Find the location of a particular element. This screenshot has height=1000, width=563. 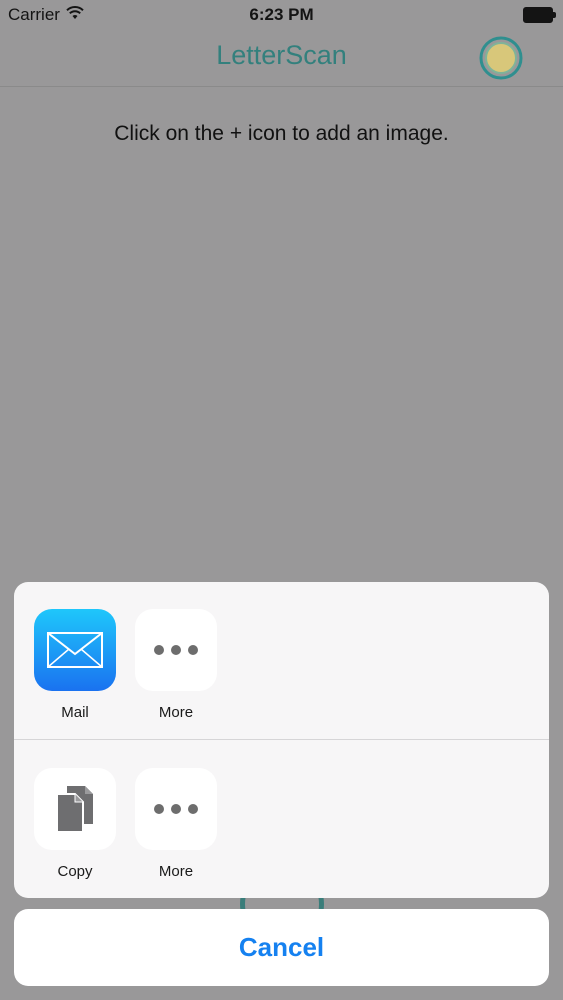

copy-icon is located at coordinates (75, 809).